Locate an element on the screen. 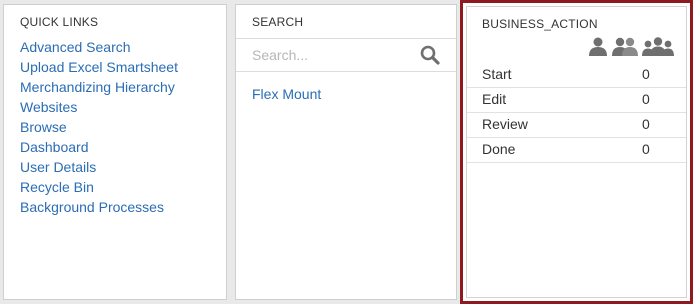 The image size is (693, 304). quick-link-websites: Websites is located at coordinates (99, 107).